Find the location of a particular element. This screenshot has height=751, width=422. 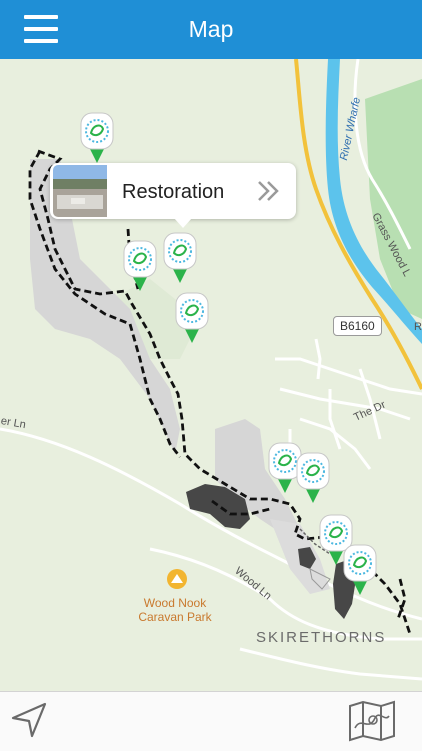

location-arrow-icon is located at coordinates (29, 720).